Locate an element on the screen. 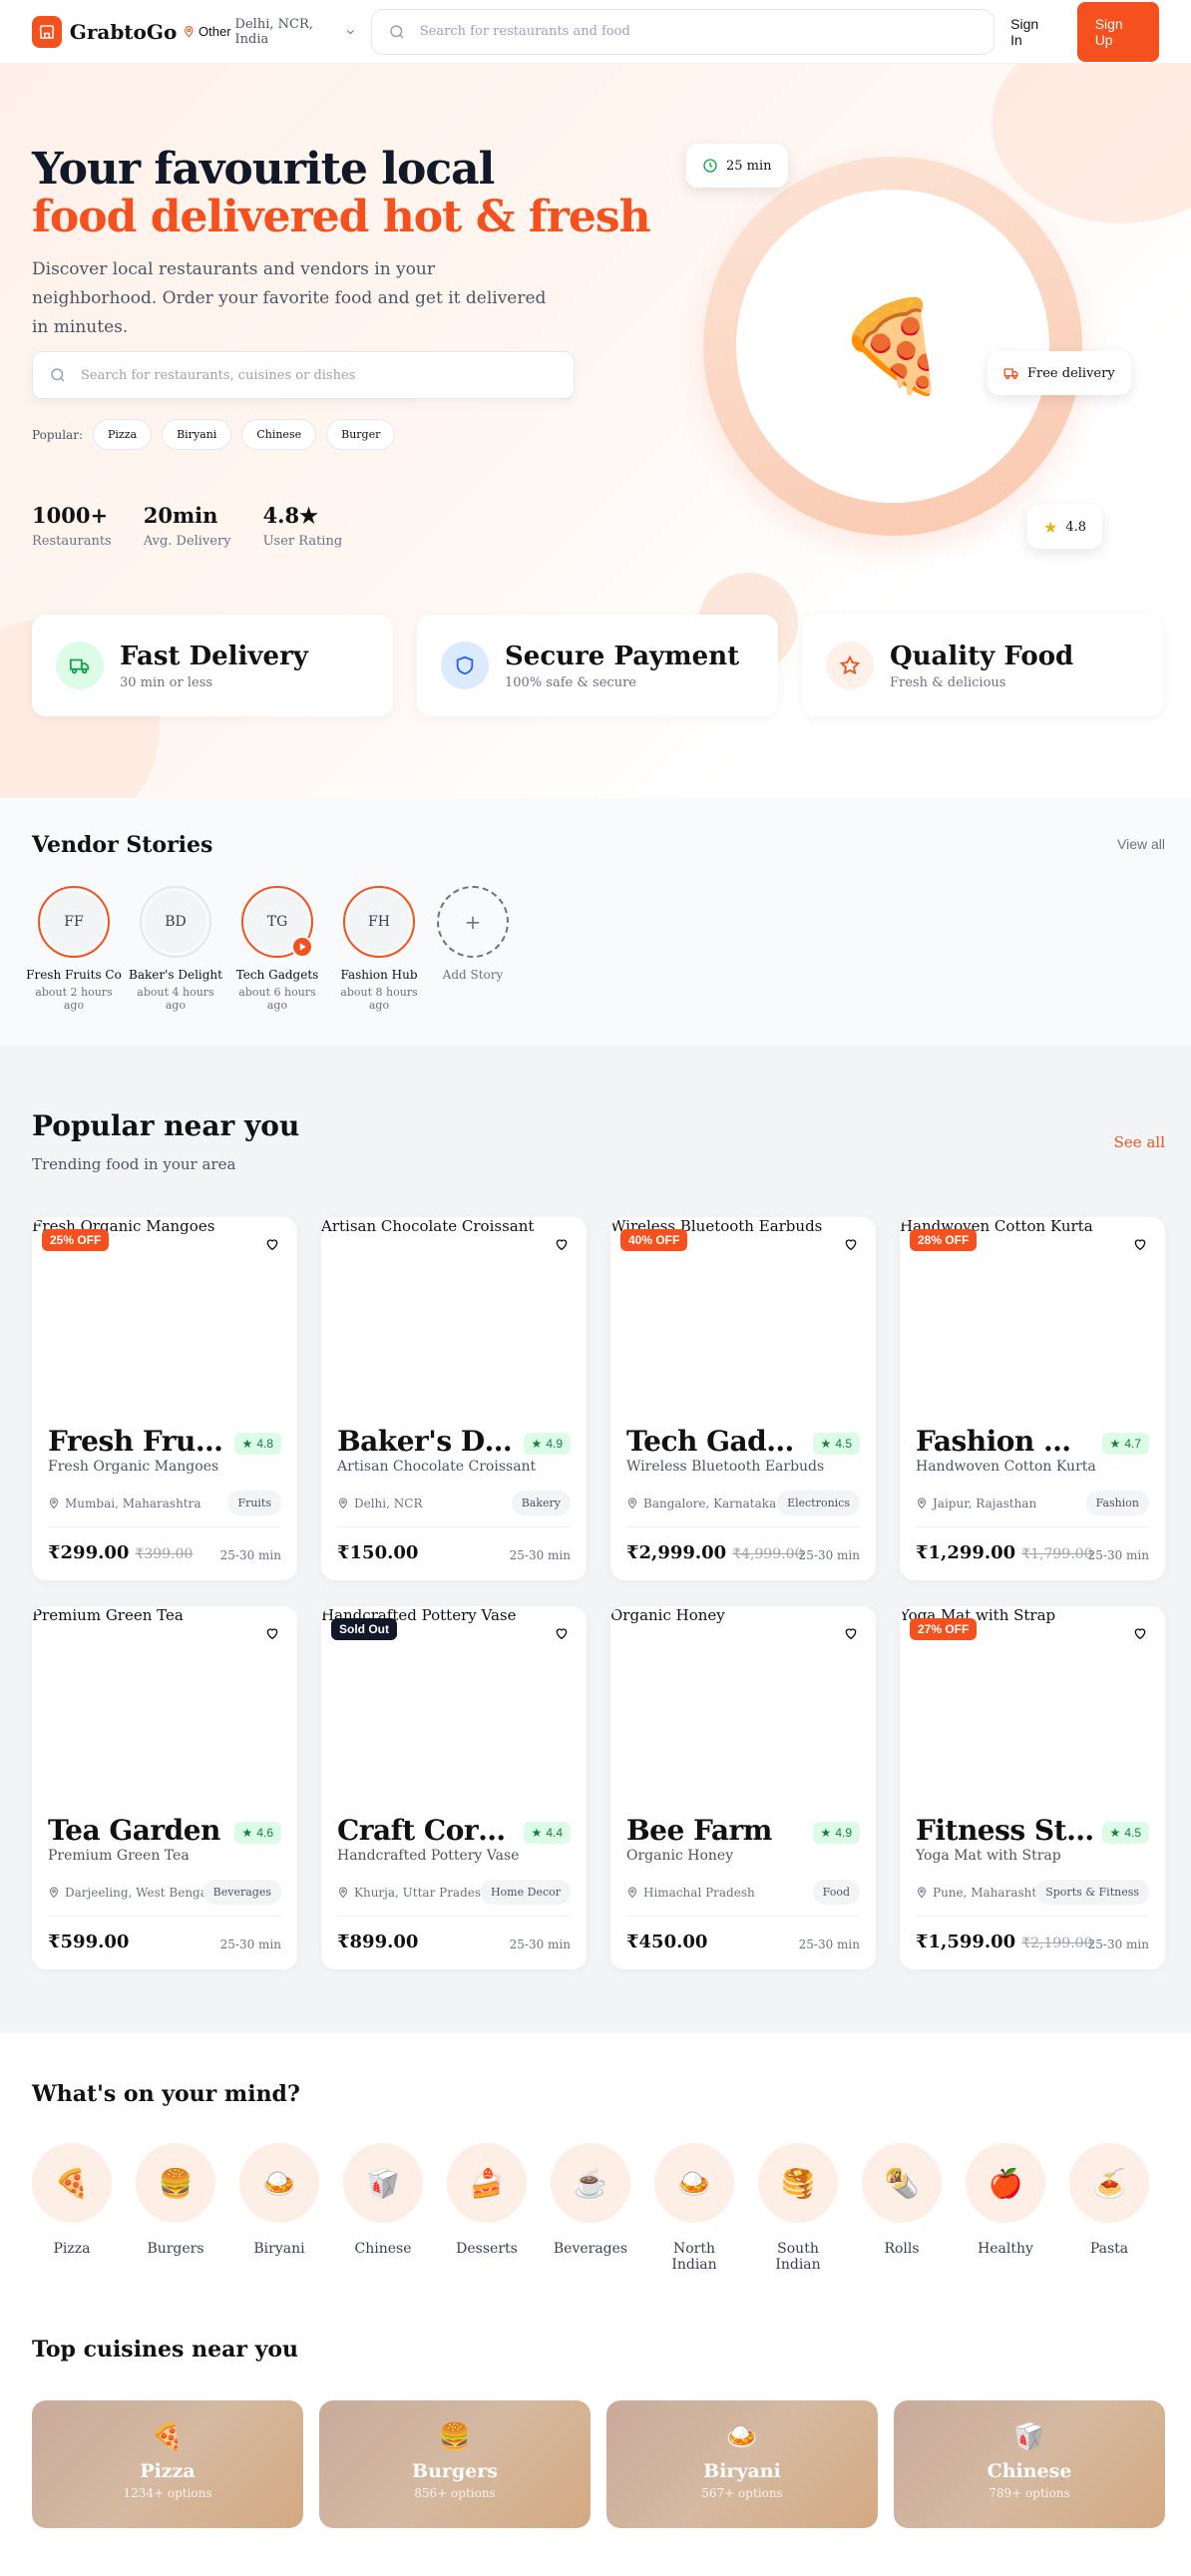 Image resolution: width=1191 pixels, height=2576 pixels. view-all-link: View all is located at coordinates (1141, 844).